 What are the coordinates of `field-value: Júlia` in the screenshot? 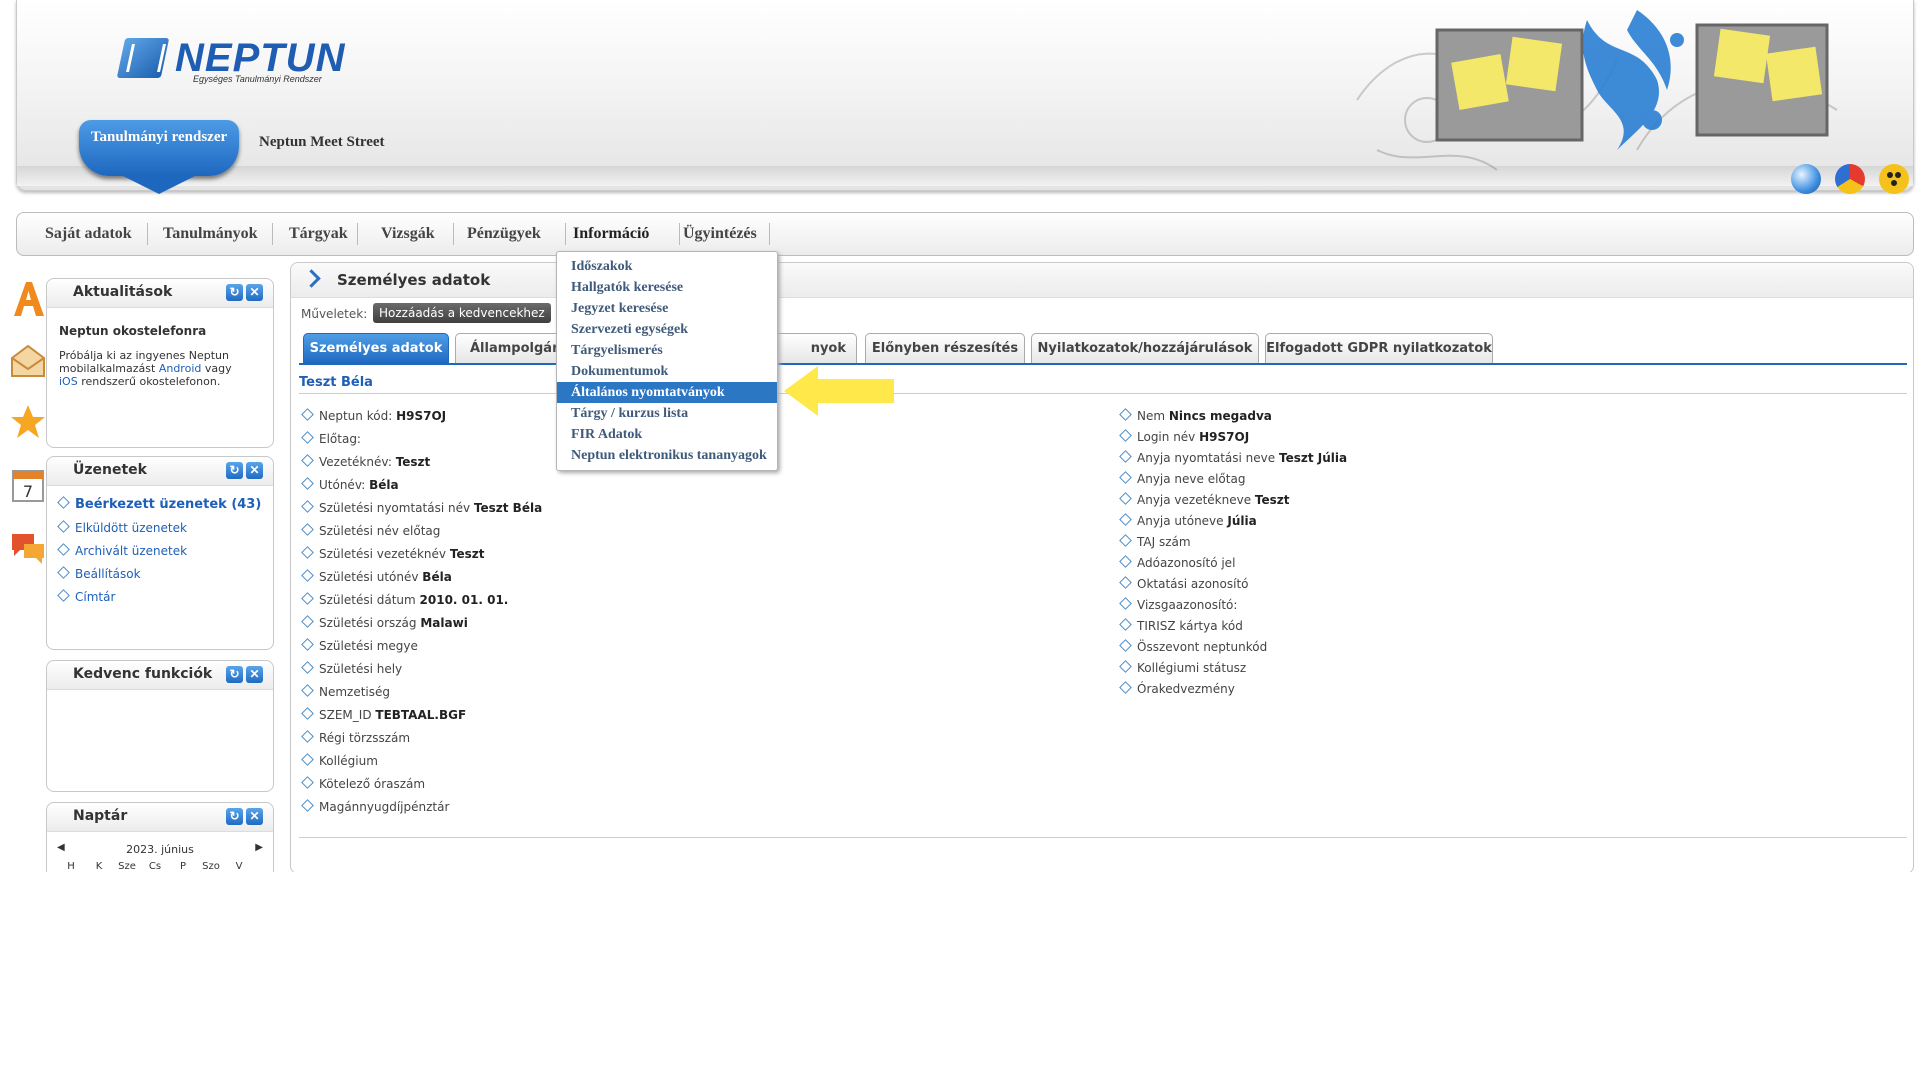 It's located at (1242, 521).